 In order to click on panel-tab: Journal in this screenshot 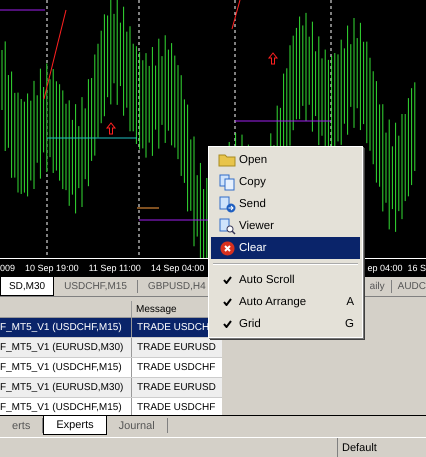, I will do `click(137, 425)`.